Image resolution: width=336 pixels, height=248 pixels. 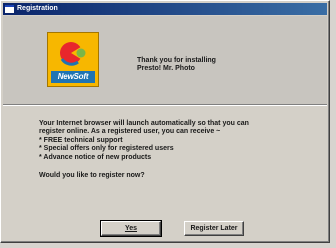 What do you see at coordinates (73, 77) in the screenshot?
I see `logo-wordmark: NewSoft` at bounding box center [73, 77].